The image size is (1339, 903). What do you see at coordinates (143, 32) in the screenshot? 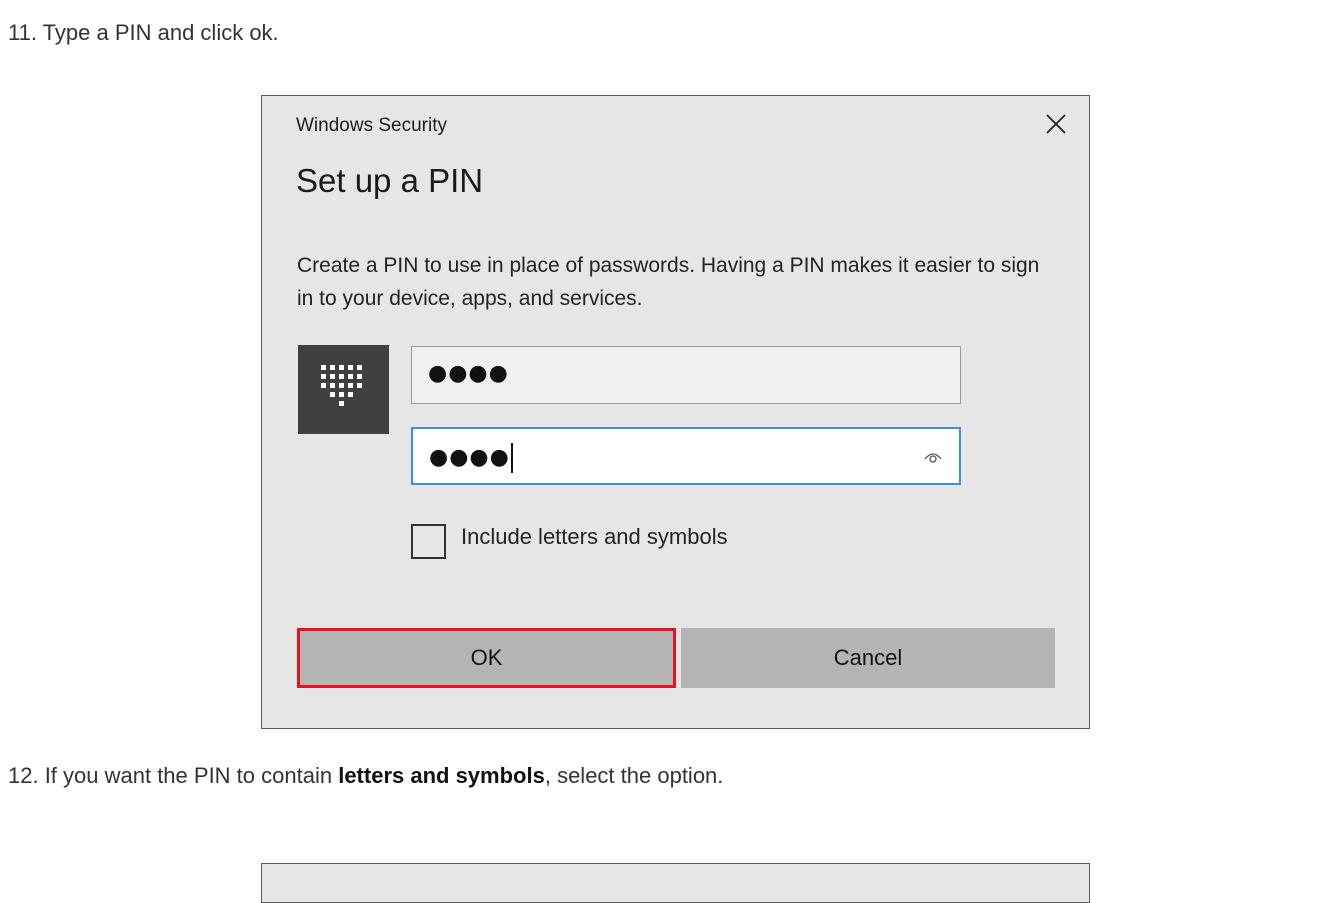
I see `step-11-instruction: 11. Type a PIN and click ok.` at bounding box center [143, 32].